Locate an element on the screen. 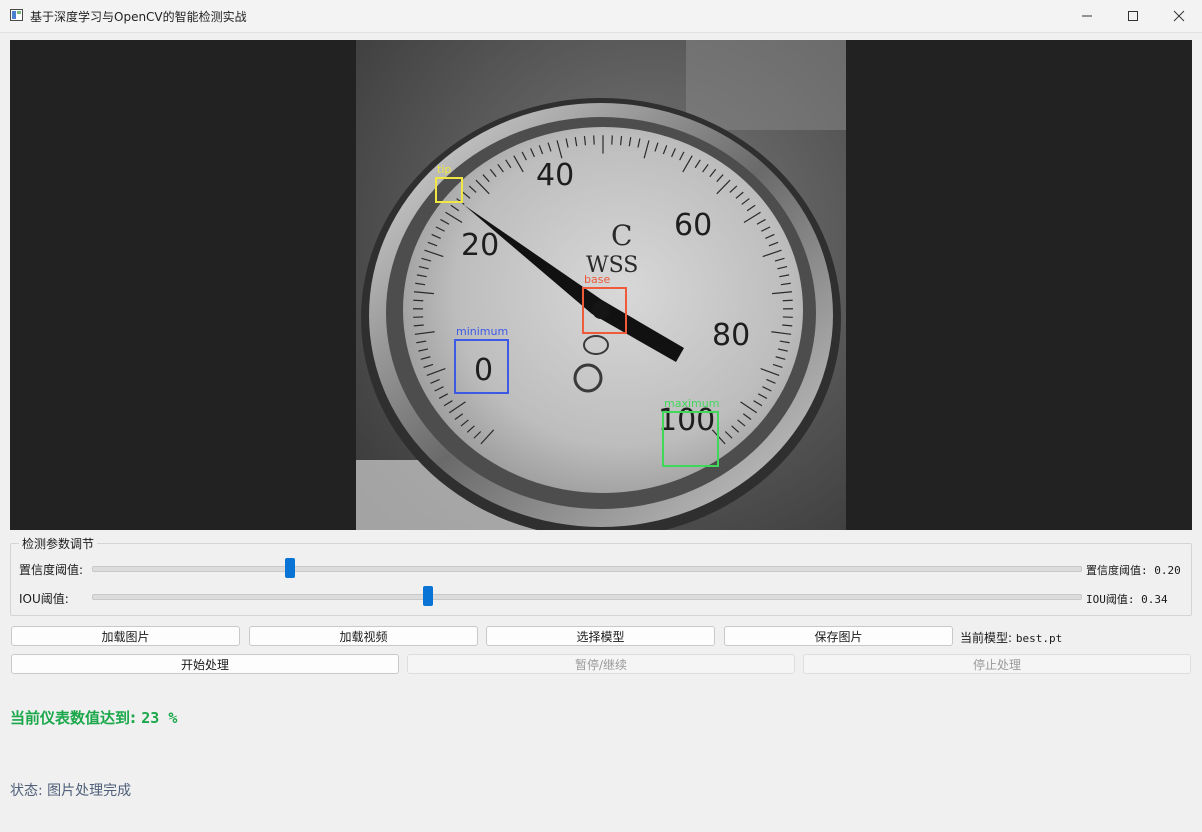 This screenshot has height=832, width=1202. current-model: 当前模型: best.pt is located at coordinates (1011, 637).